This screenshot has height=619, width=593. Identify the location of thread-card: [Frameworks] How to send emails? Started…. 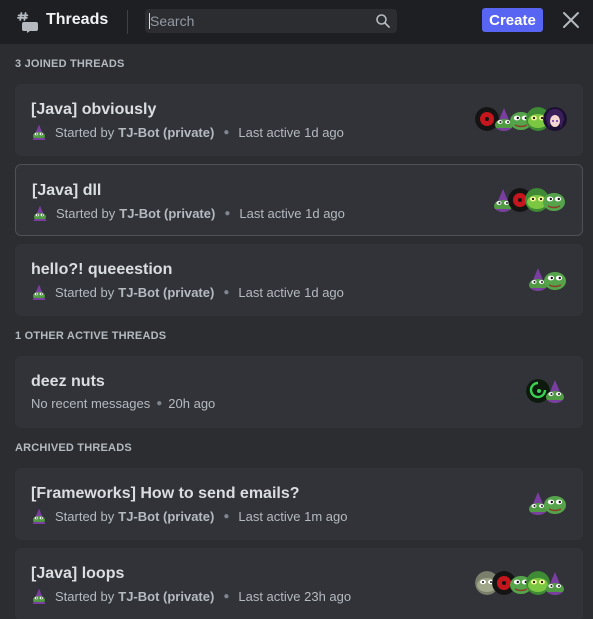
(299, 504).